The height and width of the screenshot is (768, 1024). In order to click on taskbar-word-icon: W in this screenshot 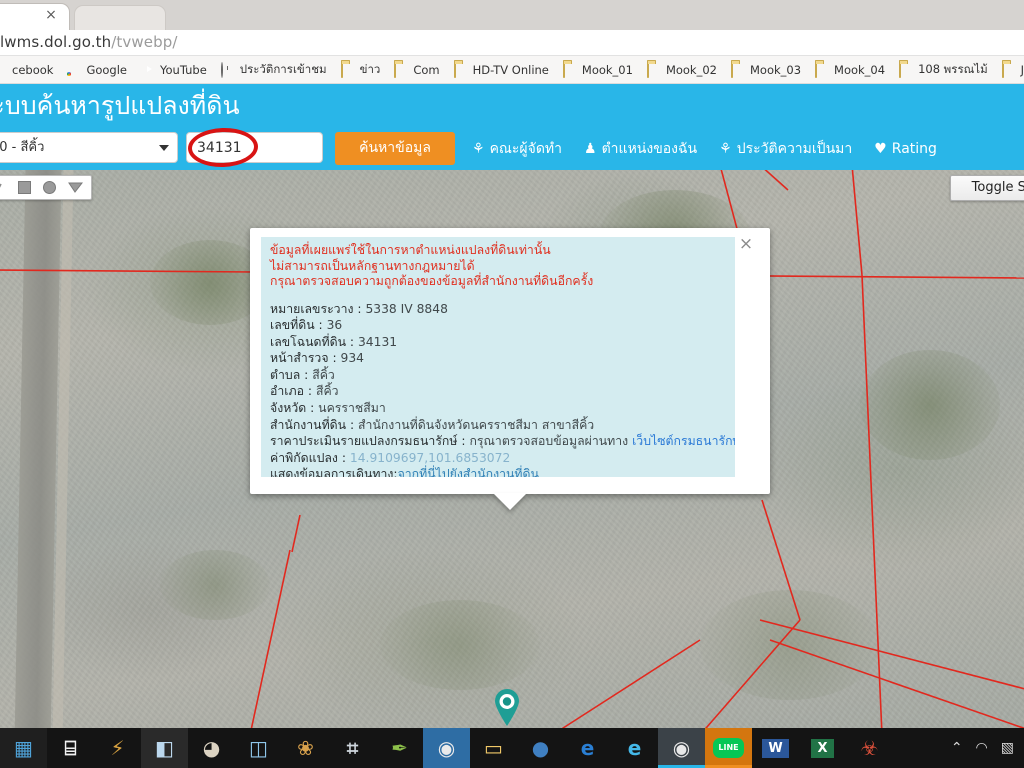, I will do `click(775, 748)`.